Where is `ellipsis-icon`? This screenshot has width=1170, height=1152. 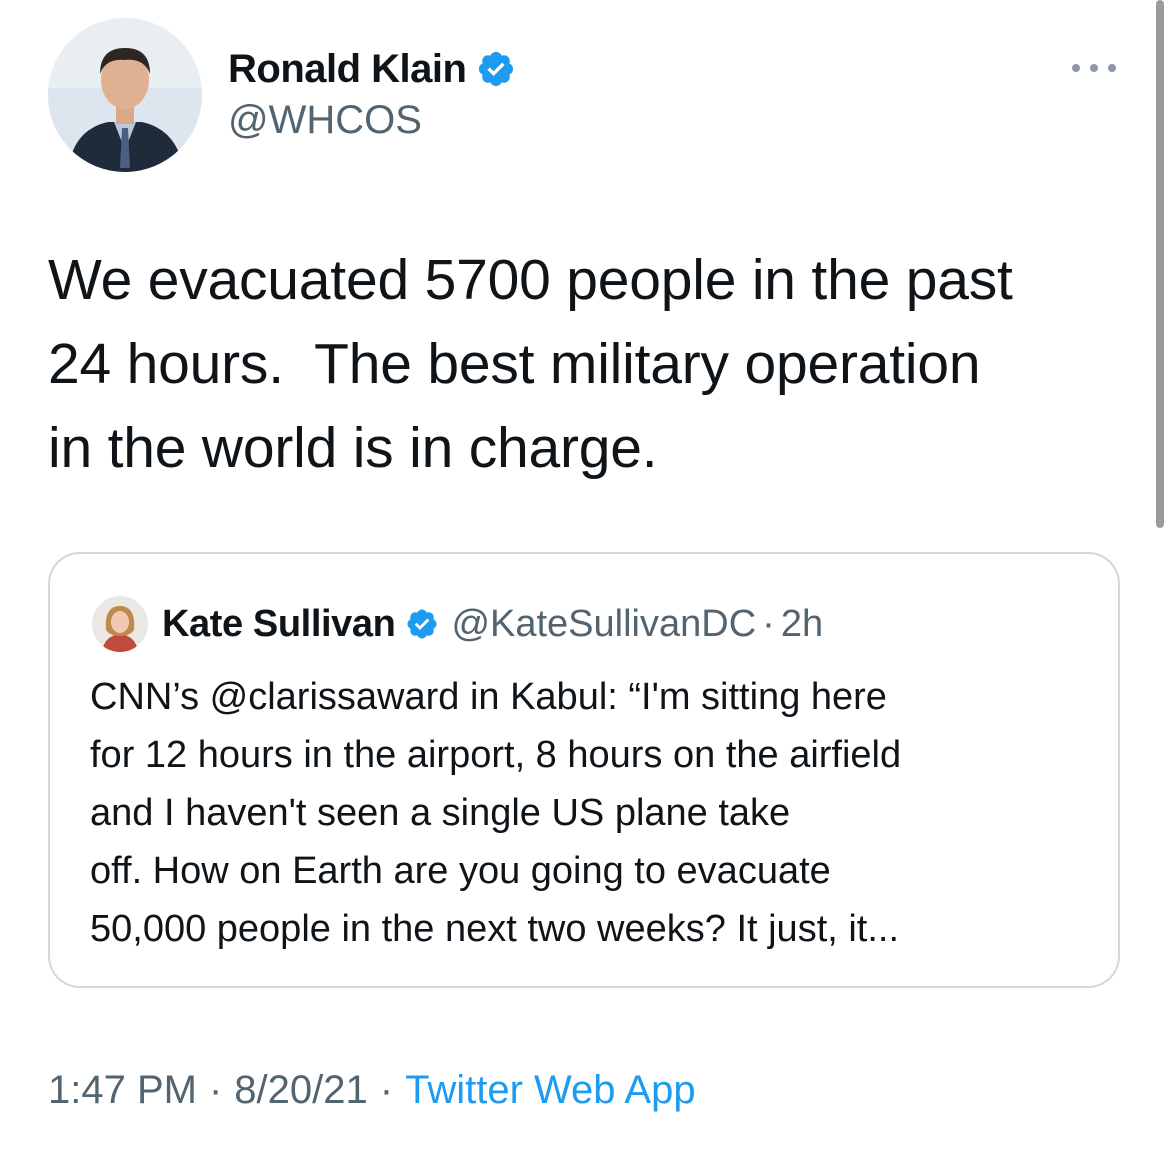
ellipsis-icon is located at coordinates (1094, 68).